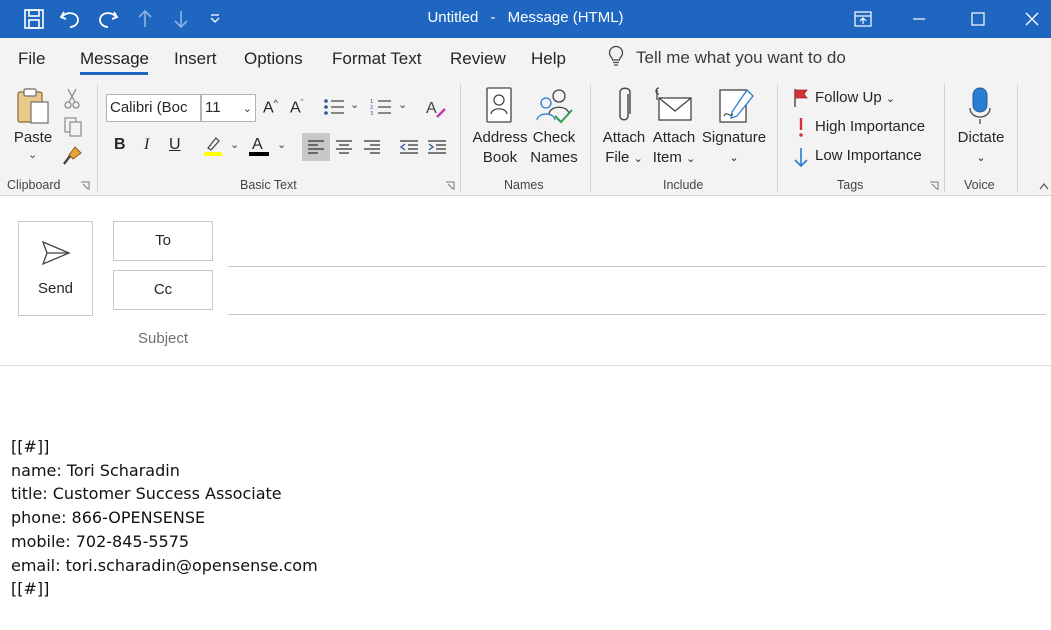 Image resolution: width=1051 pixels, height=630 pixels. What do you see at coordinates (868, 155) in the screenshot?
I see `low-importance-button: Low Importance` at bounding box center [868, 155].